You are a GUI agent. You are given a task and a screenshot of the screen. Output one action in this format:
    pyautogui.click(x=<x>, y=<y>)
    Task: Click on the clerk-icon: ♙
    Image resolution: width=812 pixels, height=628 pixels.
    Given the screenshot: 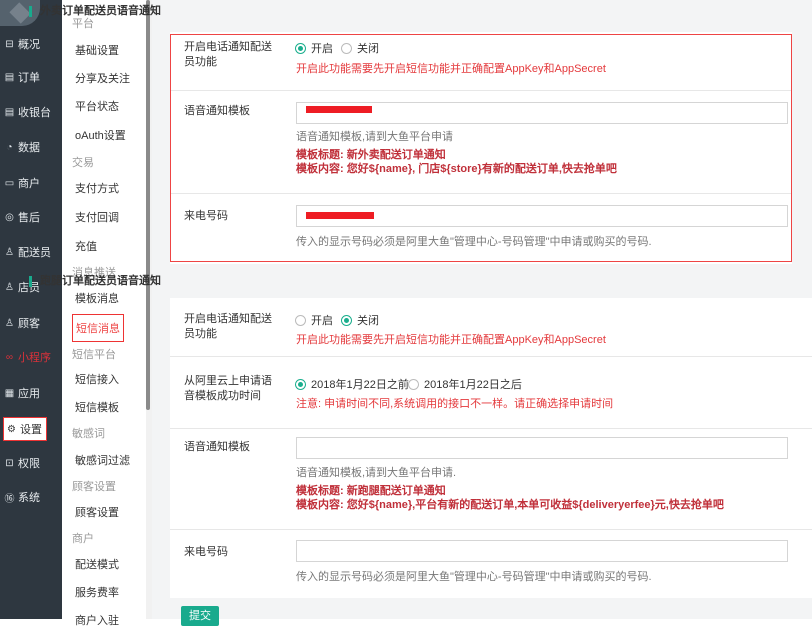 What is the action you would take?
    pyautogui.click(x=9, y=287)
    